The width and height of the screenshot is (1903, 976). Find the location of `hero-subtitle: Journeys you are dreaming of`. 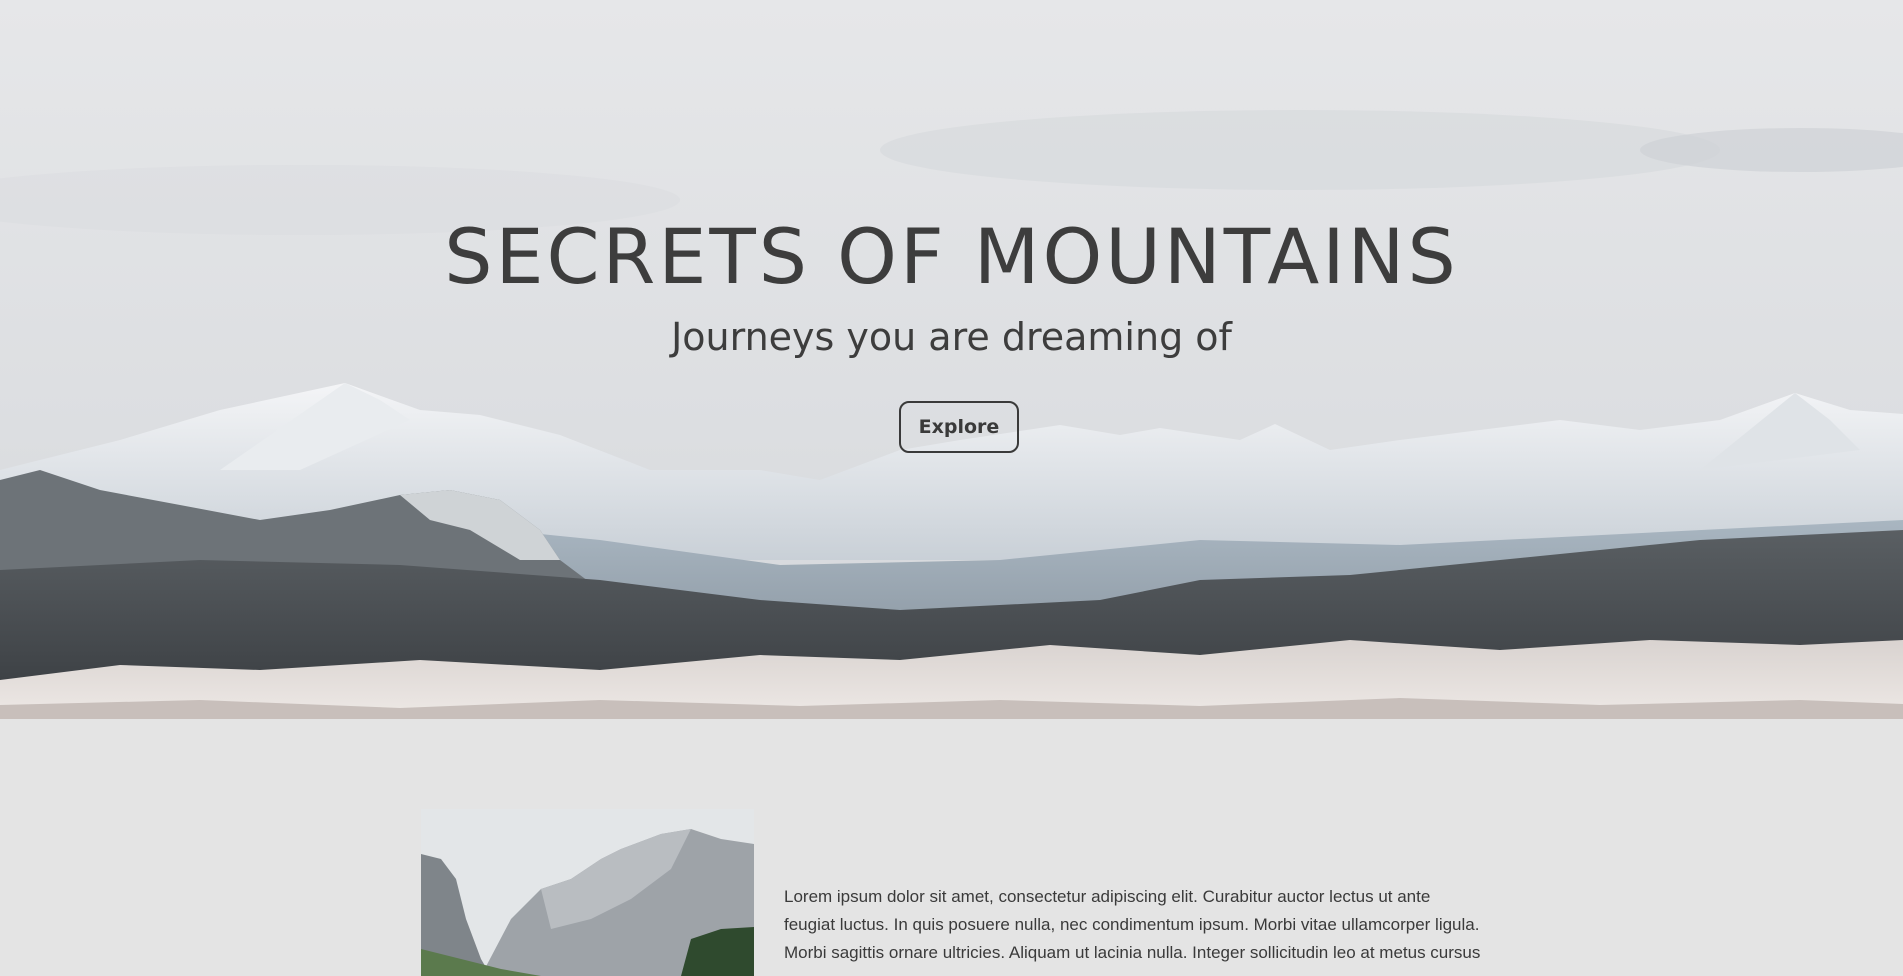

hero-subtitle: Journeys you are dreaming of is located at coordinates (951, 337).